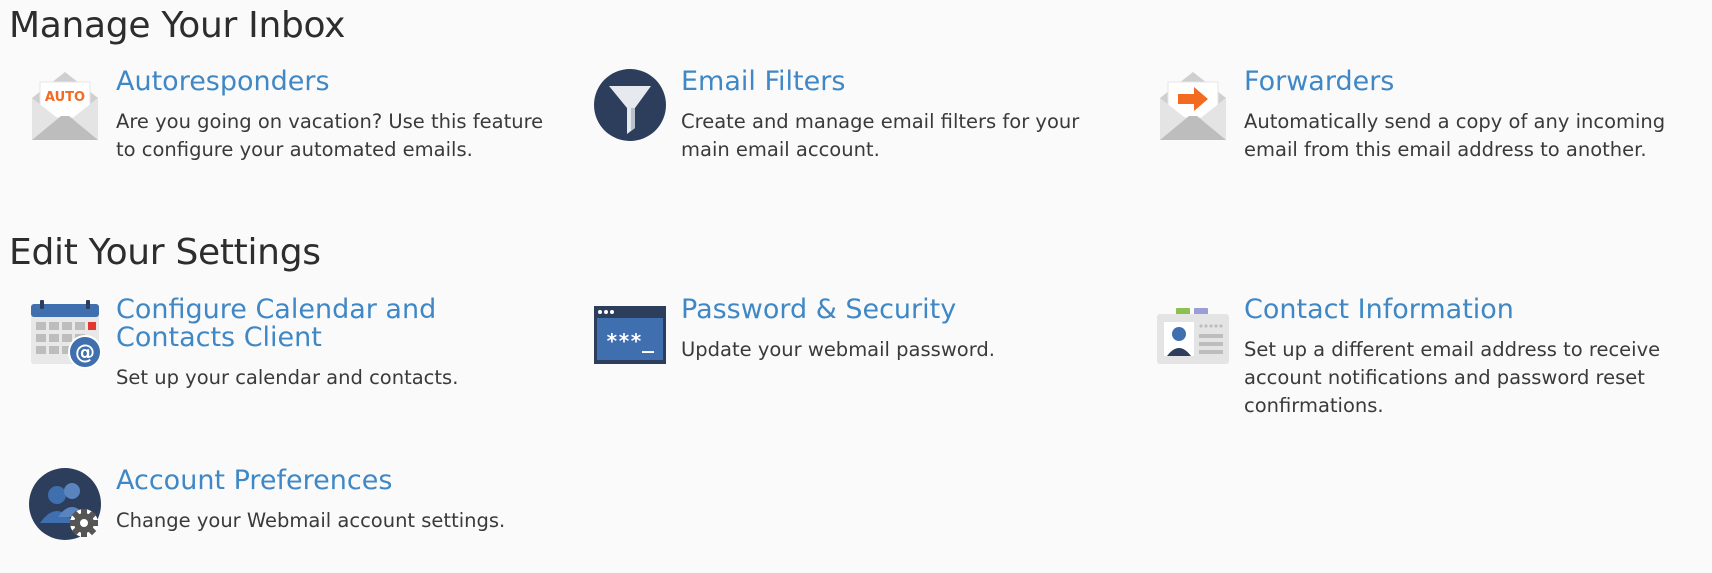 This screenshot has height=573, width=1712. What do you see at coordinates (896, 82) in the screenshot?
I see `email-filters-link: Email Filters` at bounding box center [896, 82].